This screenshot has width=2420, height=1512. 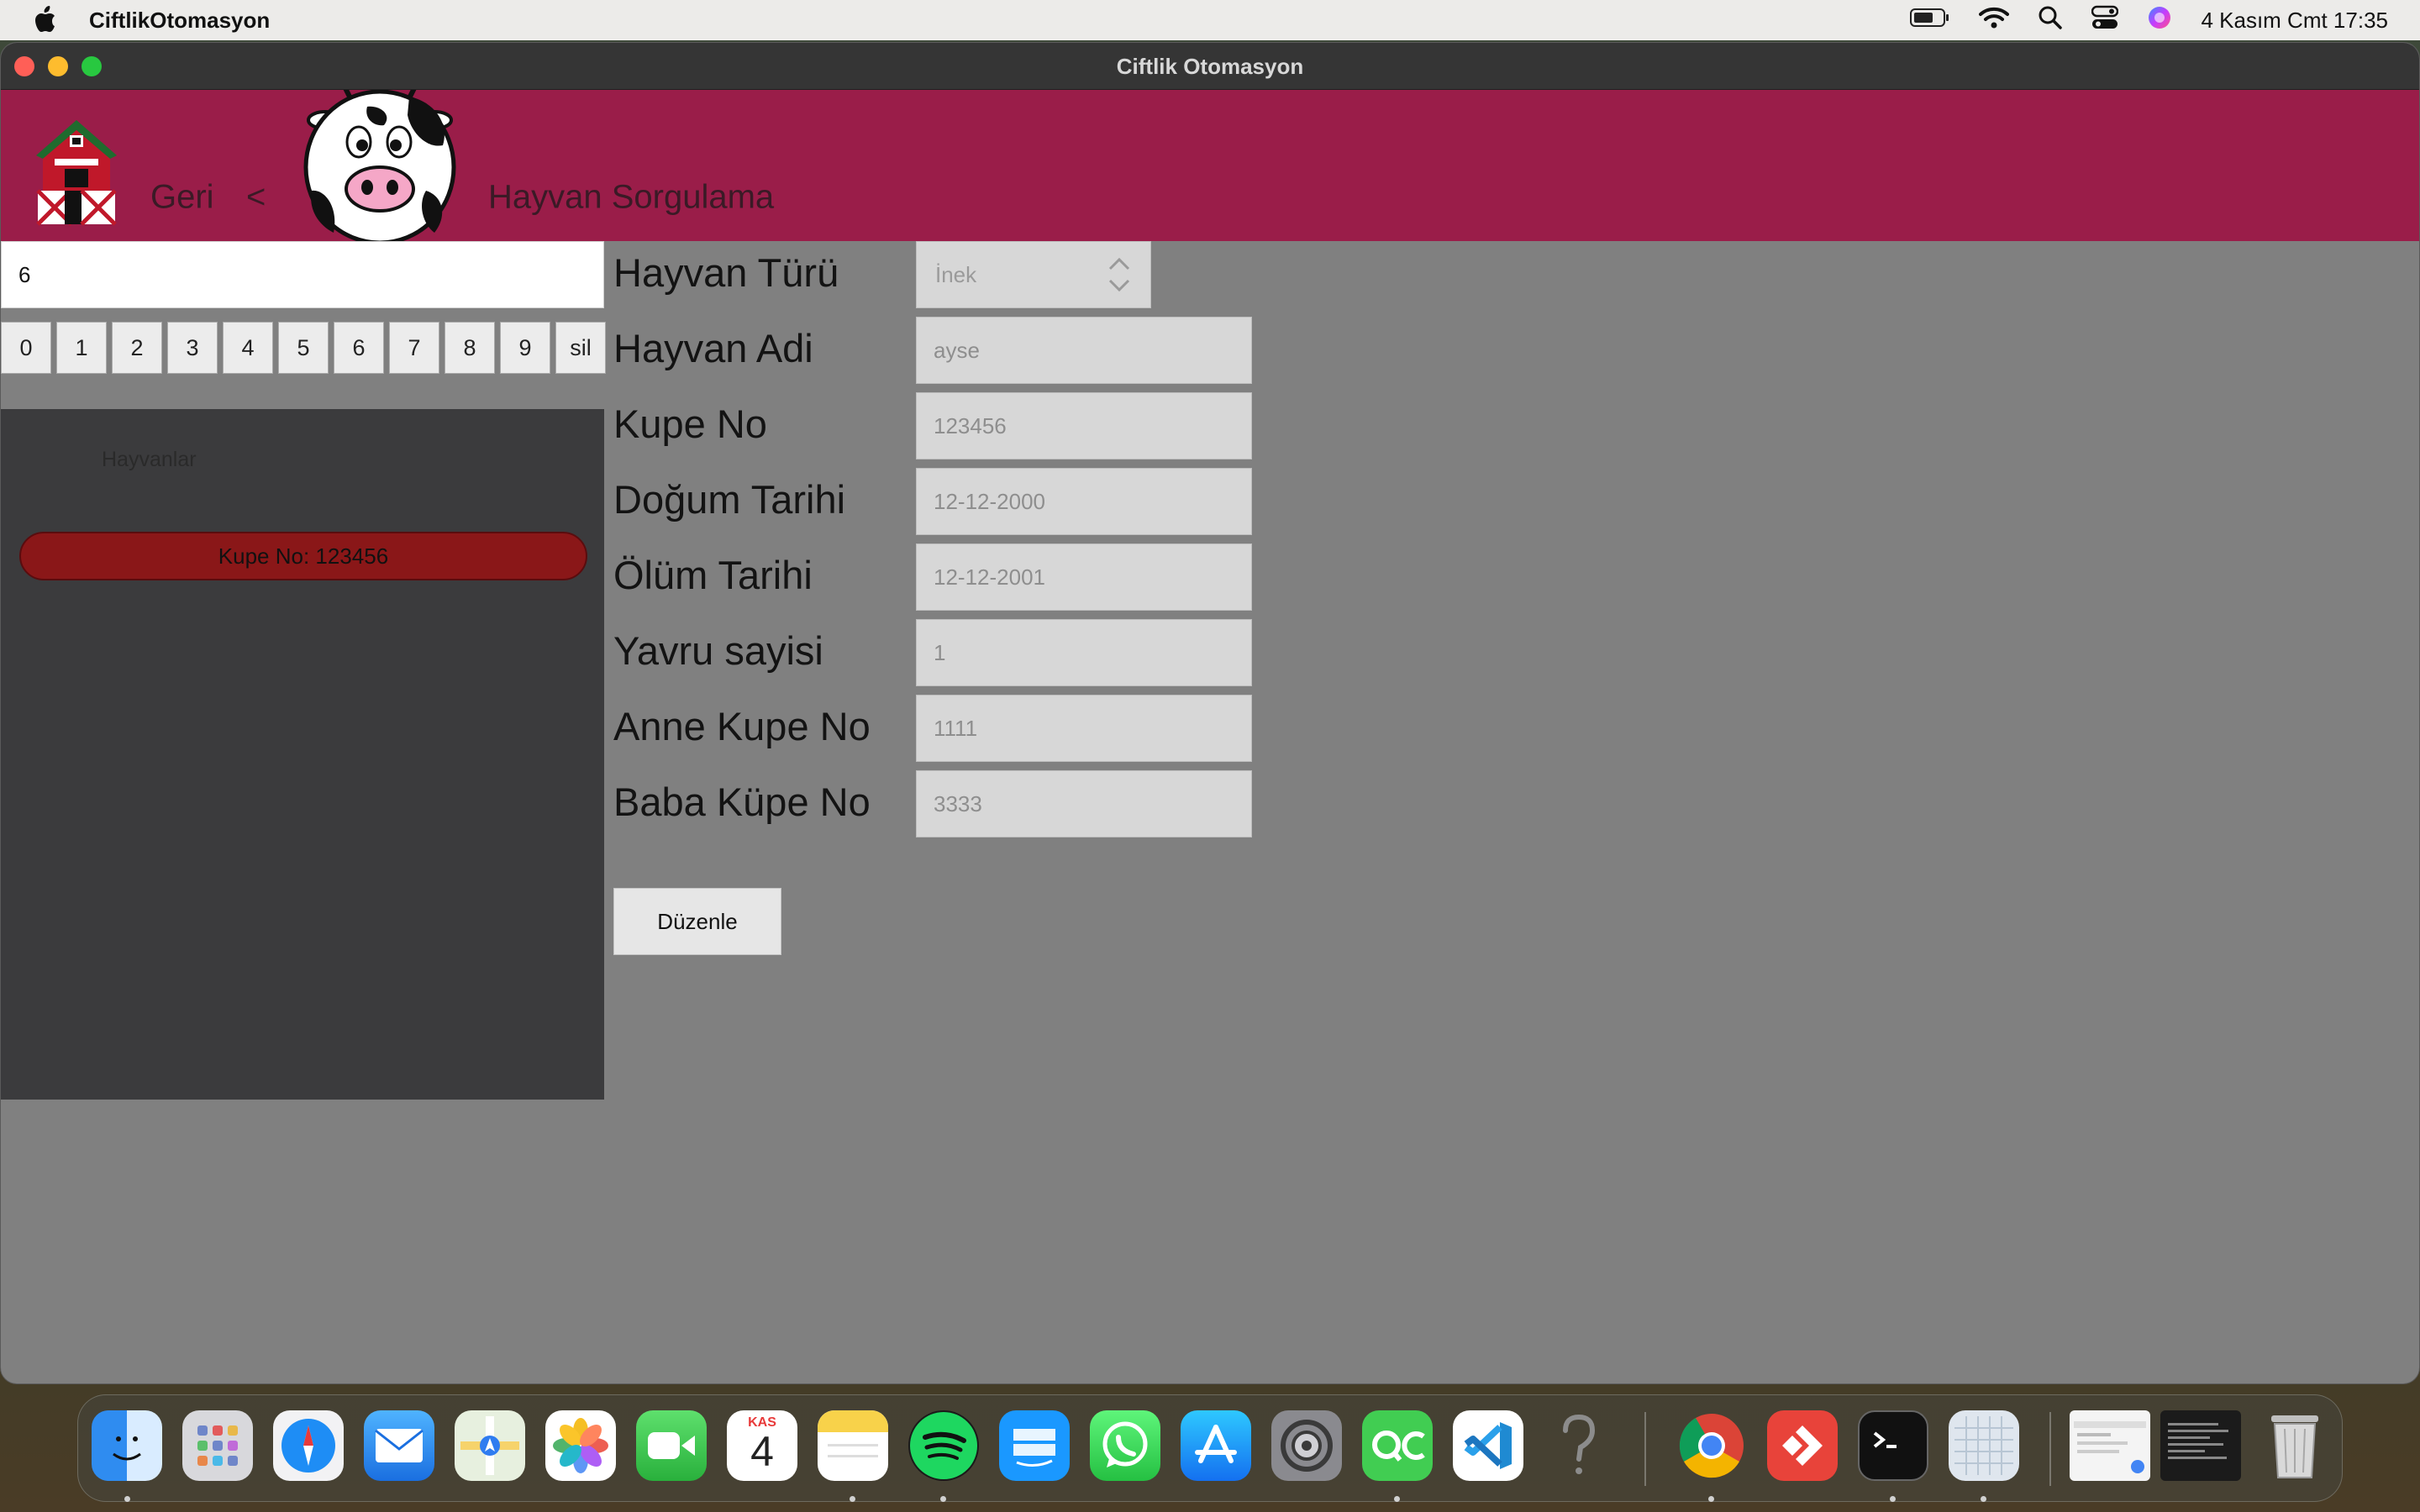 What do you see at coordinates (127, 1499) in the screenshot?
I see `finder-running-dot` at bounding box center [127, 1499].